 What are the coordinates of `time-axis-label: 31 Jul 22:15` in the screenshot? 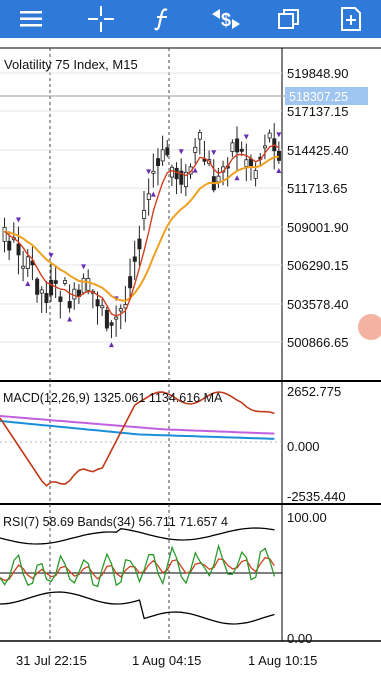 It's located at (51, 660).